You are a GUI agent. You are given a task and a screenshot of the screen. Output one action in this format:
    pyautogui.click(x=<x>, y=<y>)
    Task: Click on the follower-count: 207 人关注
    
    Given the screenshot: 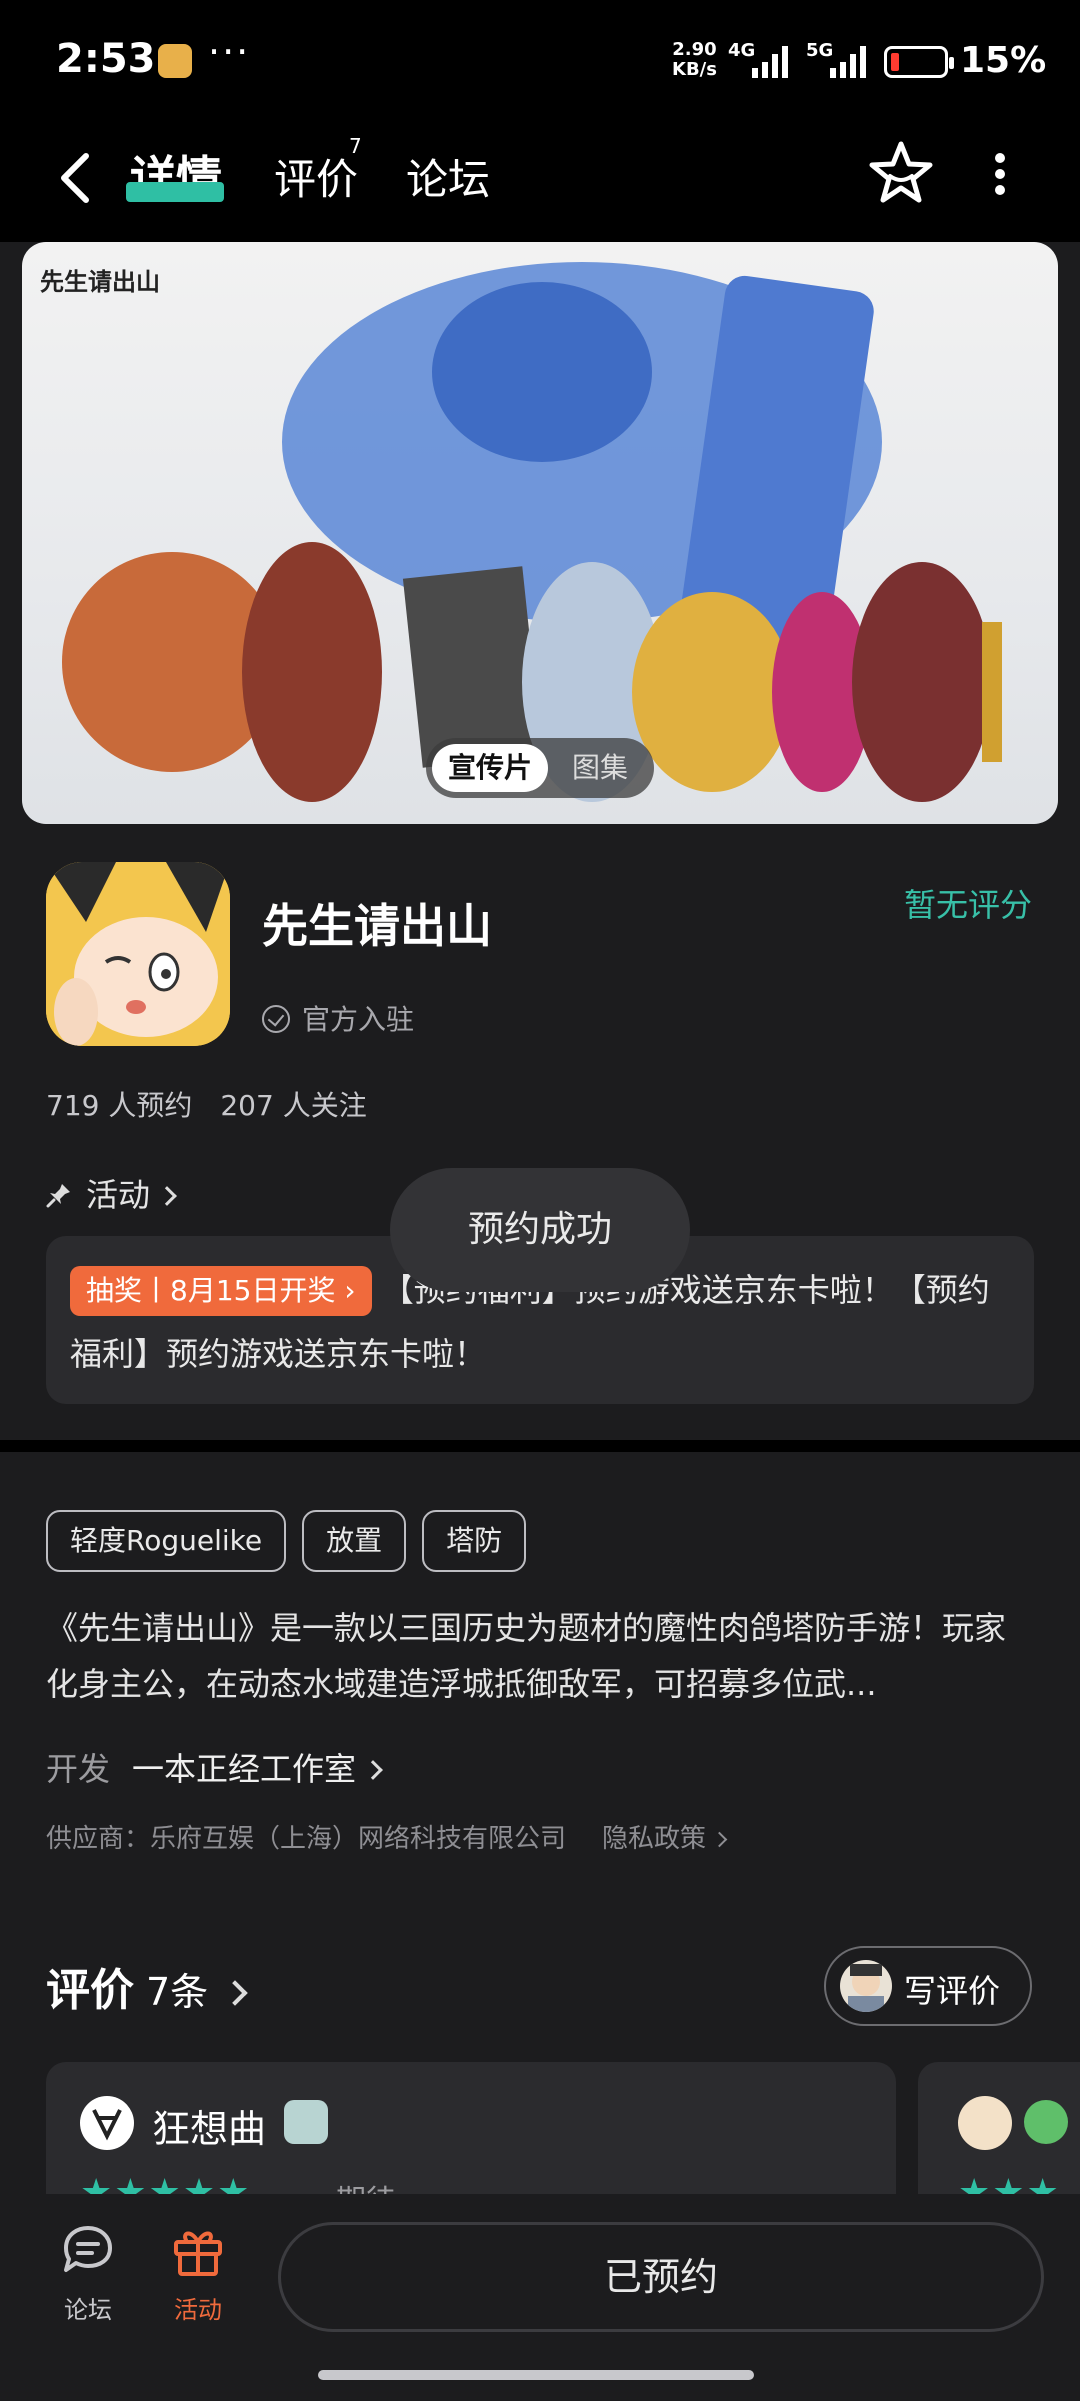 What is the action you would take?
    pyautogui.click(x=293, y=1105)
    